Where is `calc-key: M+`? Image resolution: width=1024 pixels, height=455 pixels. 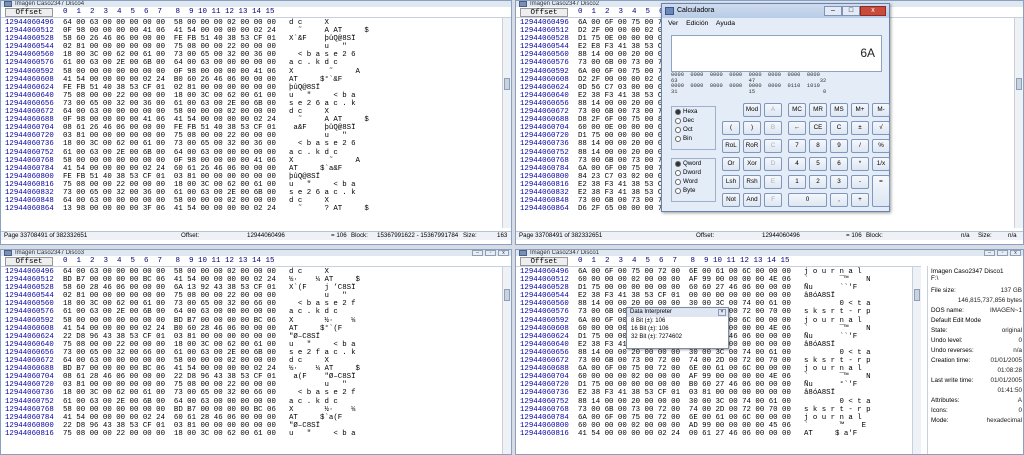
calc-key: M+ is located at coordinates (860, 110).